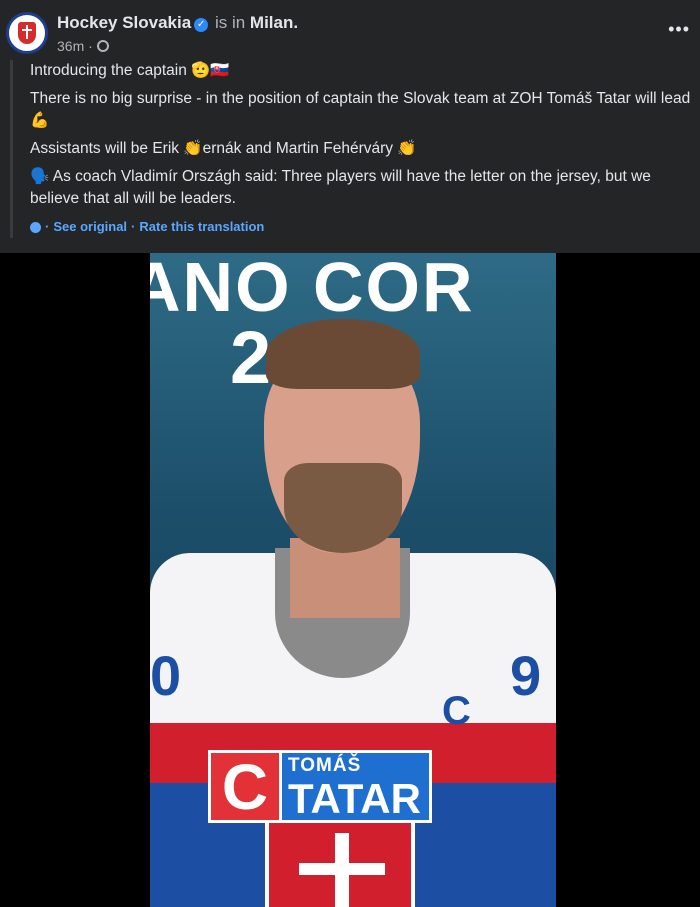 This screenshot has height=907, width=700. I want to click on player-hair, so click(343, 354).